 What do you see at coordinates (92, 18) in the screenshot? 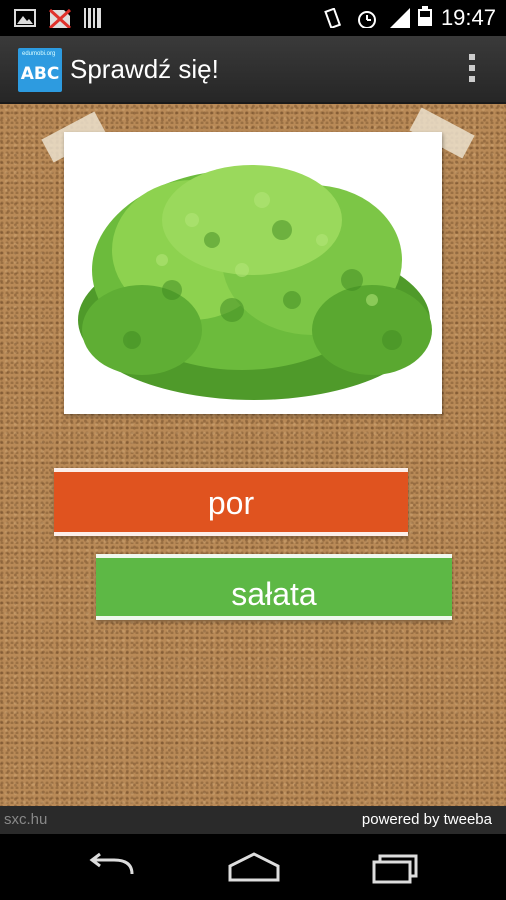
I see `barcode-icon` at bounding box center [92, 18].